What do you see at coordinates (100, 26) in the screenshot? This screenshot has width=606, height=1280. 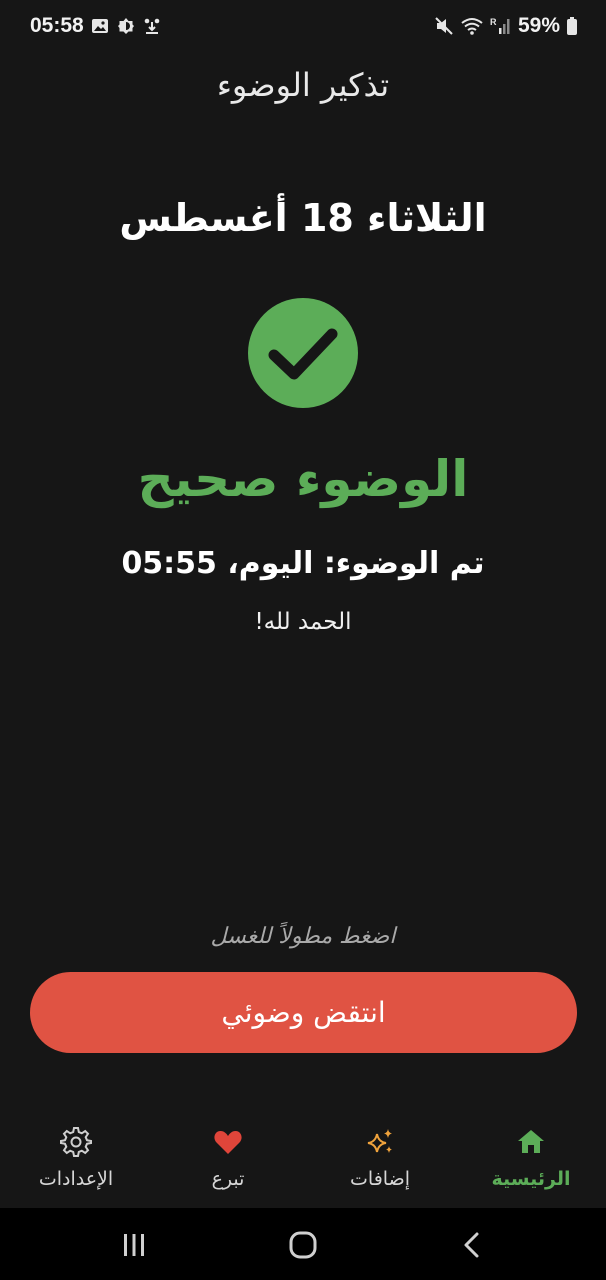 I see `image-notification-icon` at bounding box center [100, 26].